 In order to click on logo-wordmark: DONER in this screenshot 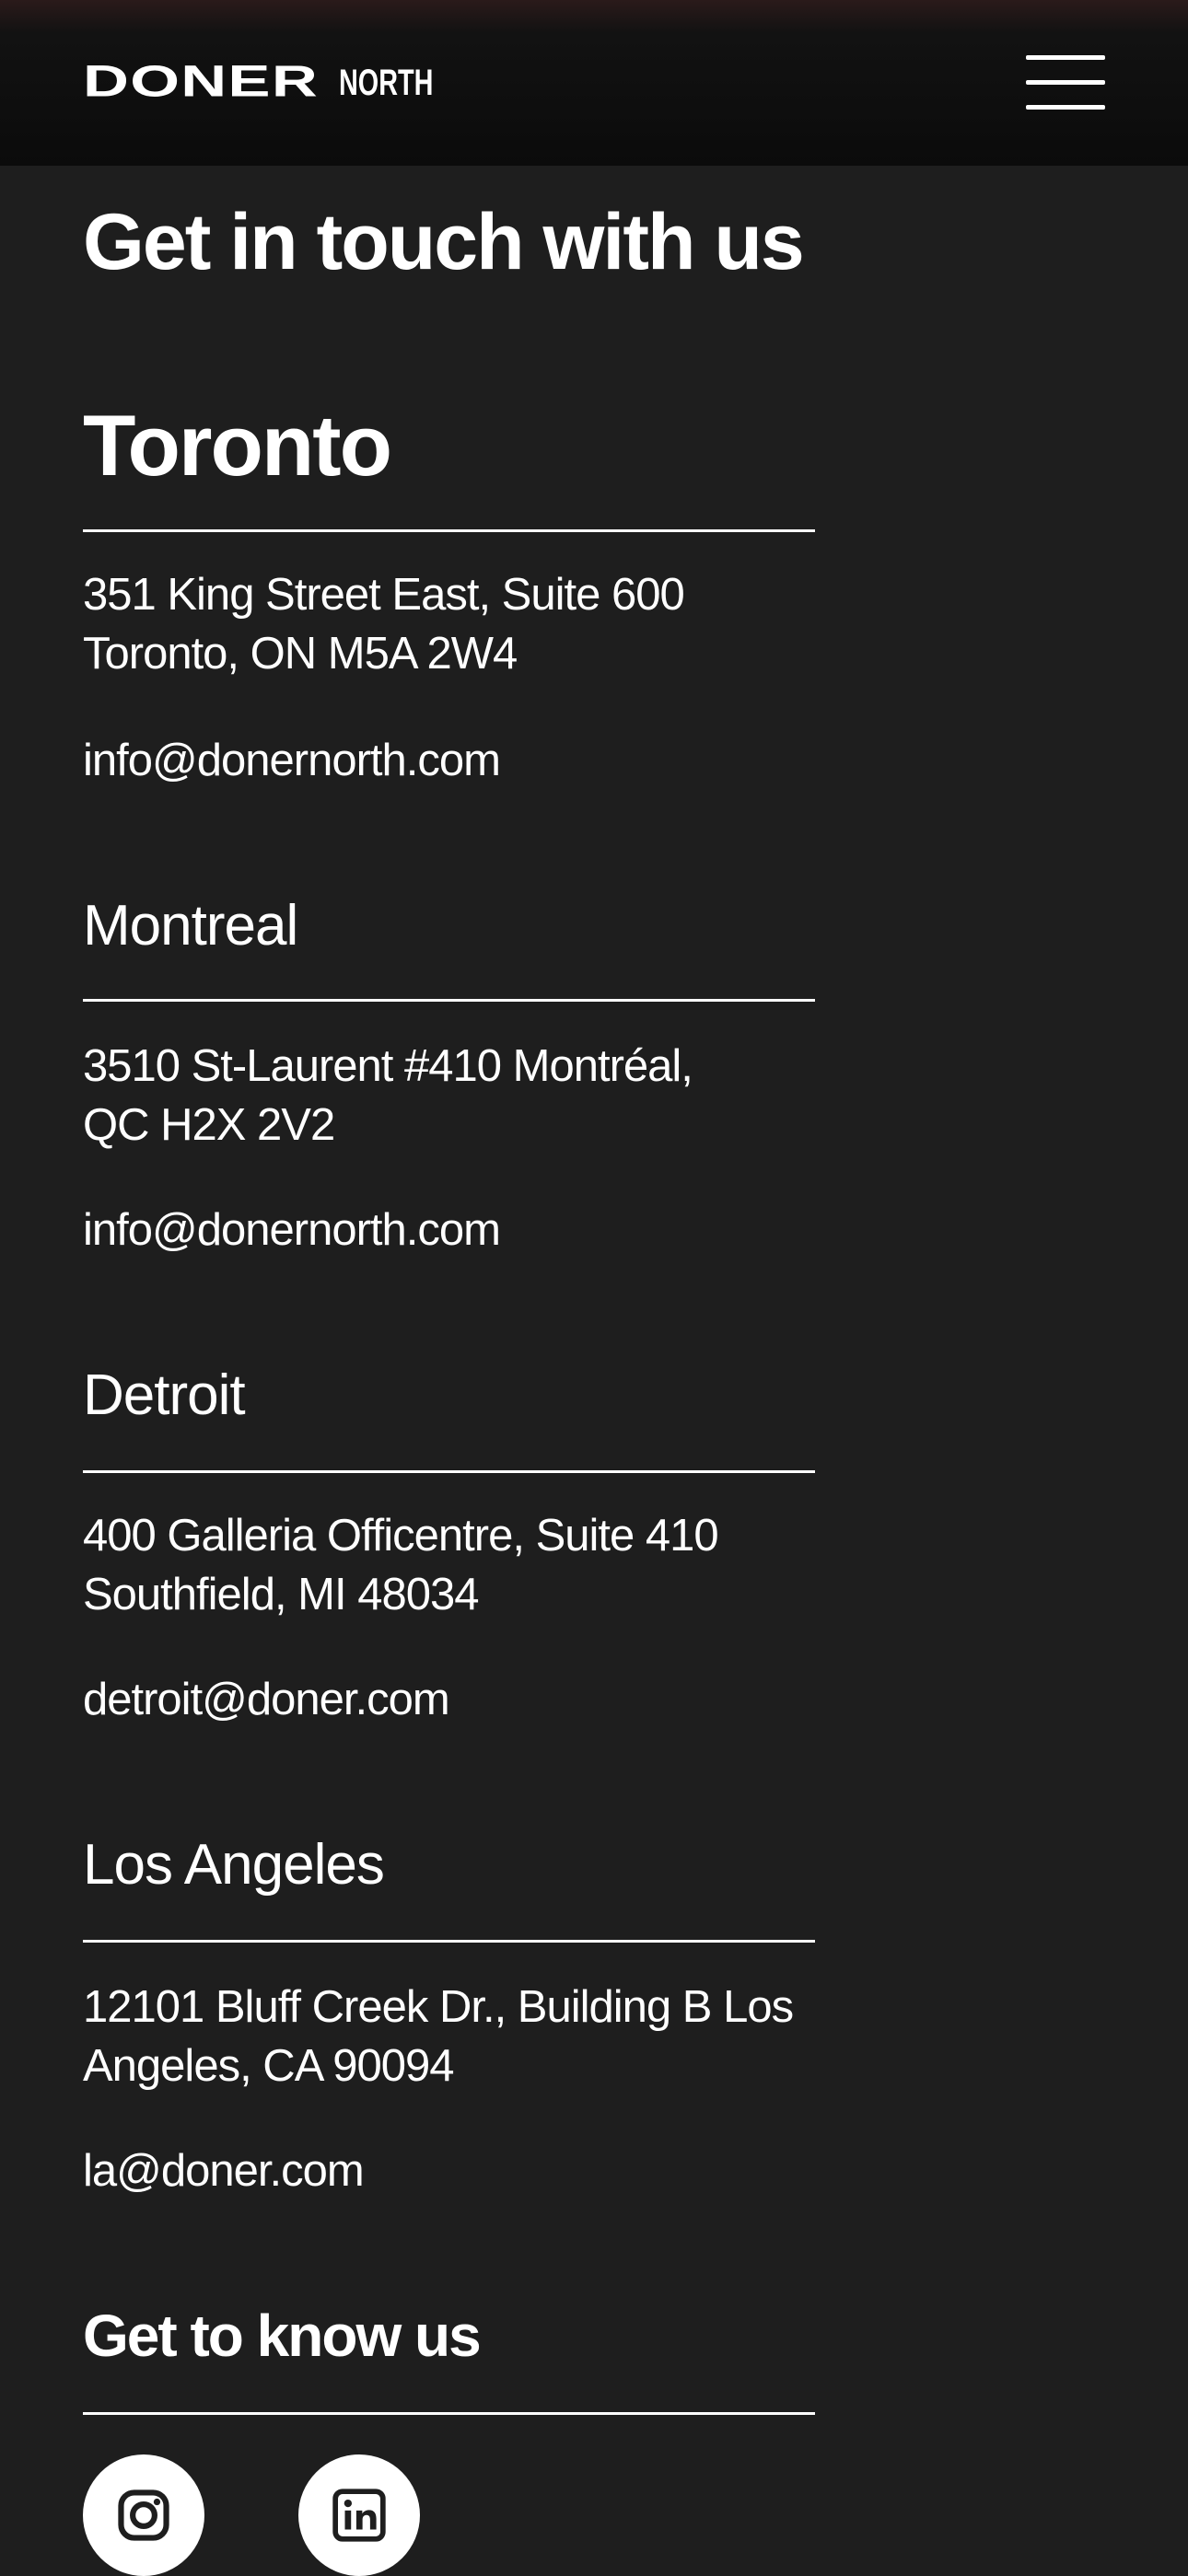, I will do `click(201, 81)`.